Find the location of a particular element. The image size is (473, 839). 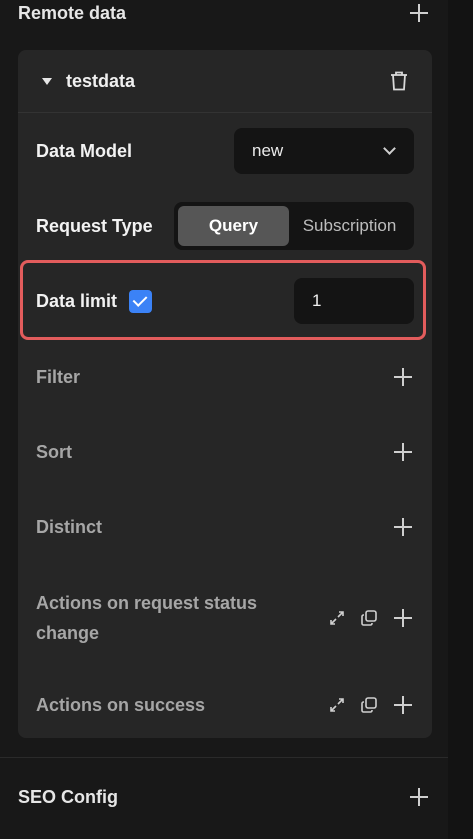

actions-success-icons is located at coordinates (371, 705).